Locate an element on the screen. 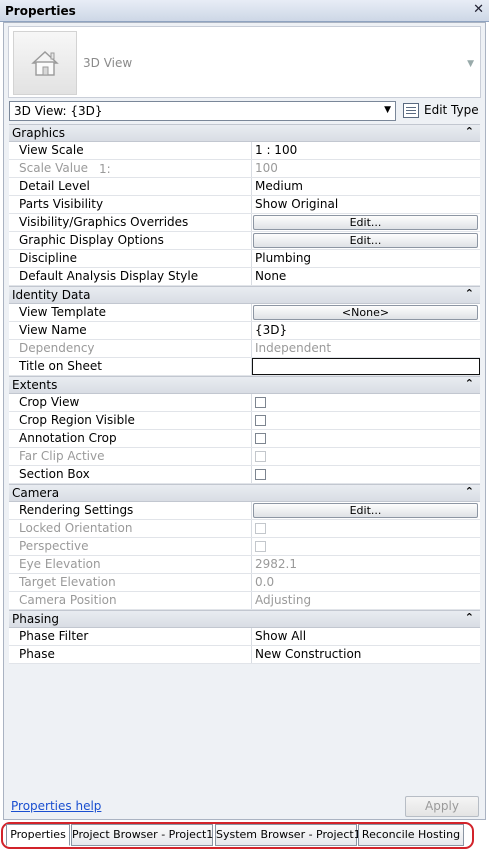  prop-locked-orientation: Locked Orientation is located at coordinates (244, 529).